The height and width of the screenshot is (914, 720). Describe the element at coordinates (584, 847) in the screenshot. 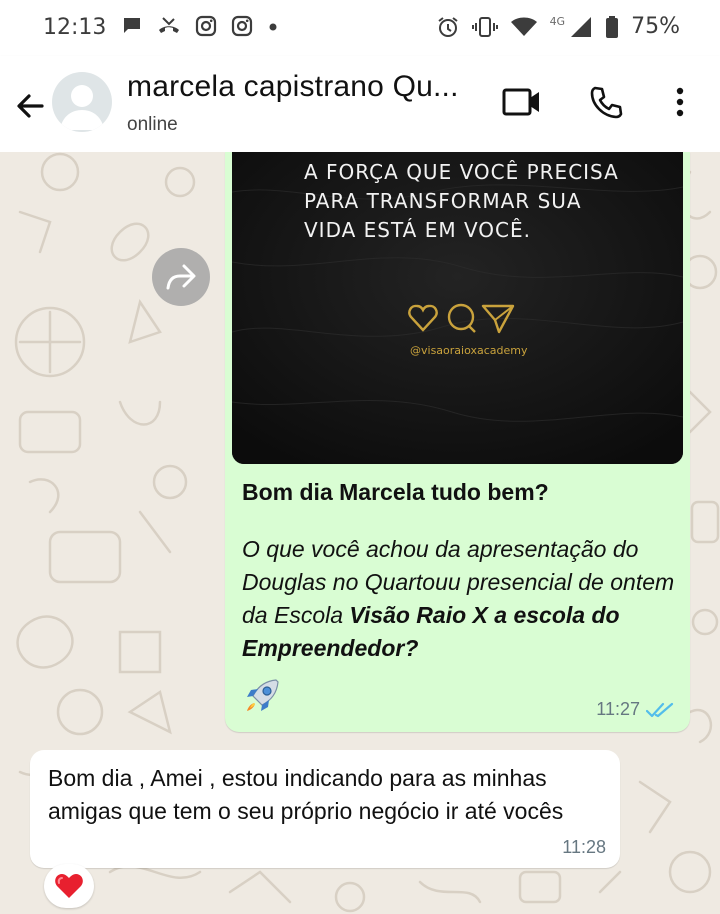

I see `incoming-time: 11:28` at that location.